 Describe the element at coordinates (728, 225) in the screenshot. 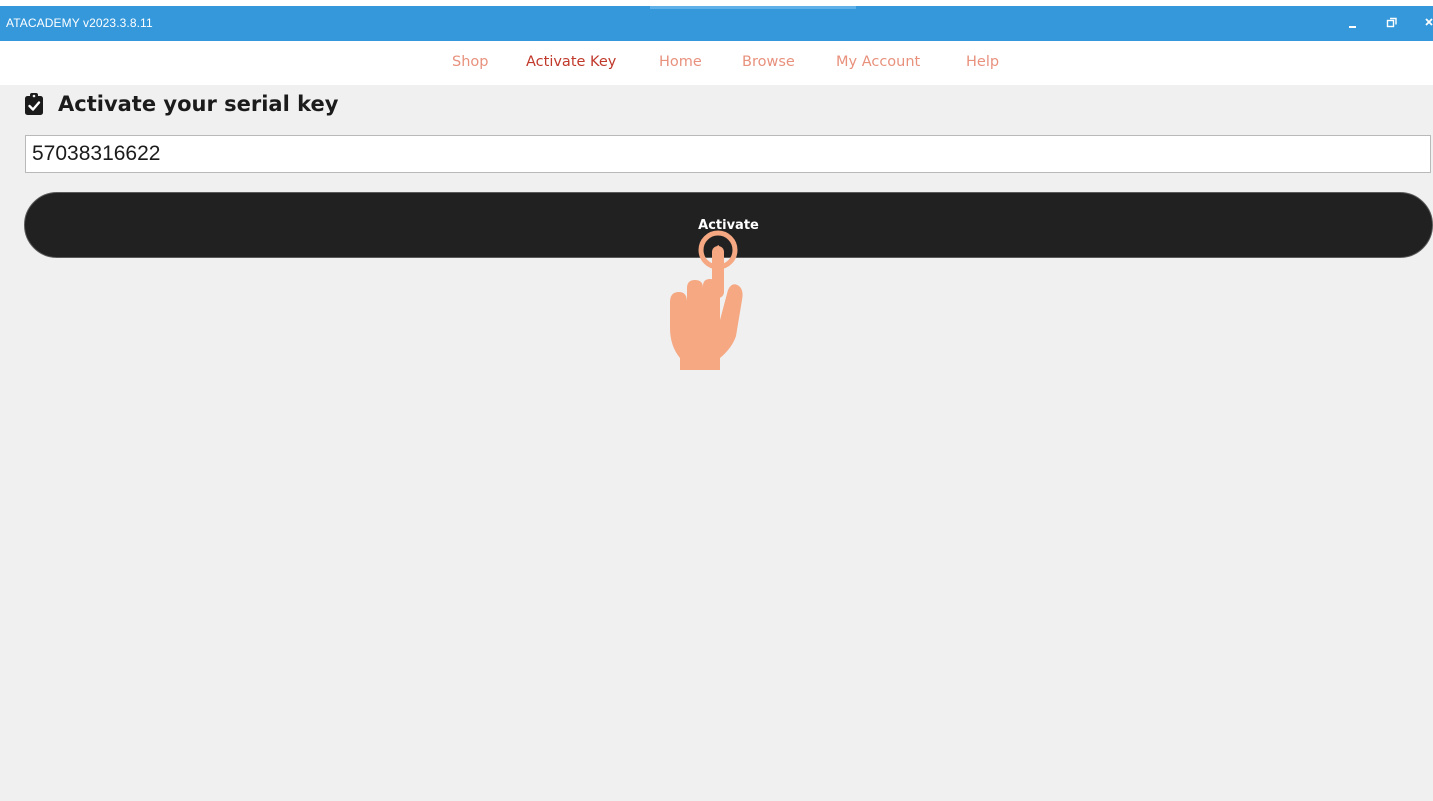

I see `activate-button: Activate` at that location.